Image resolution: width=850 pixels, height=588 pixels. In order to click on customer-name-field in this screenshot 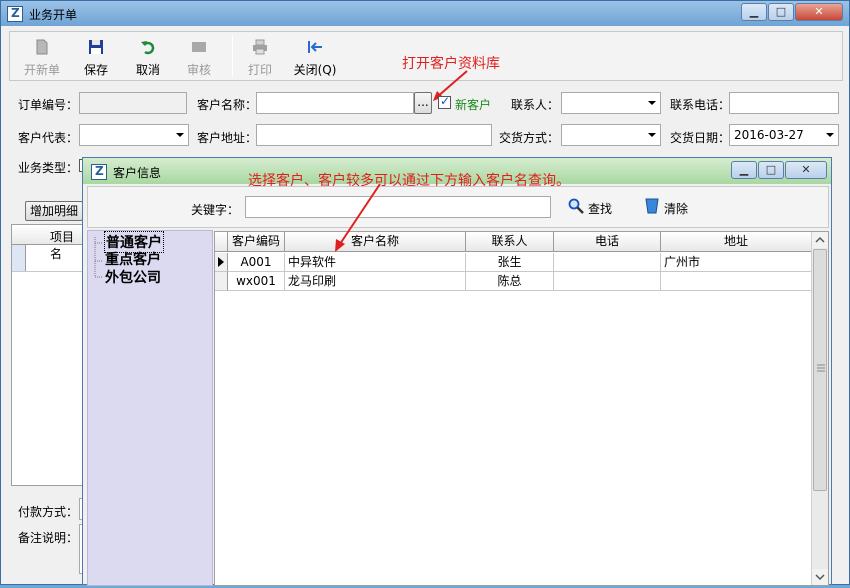, I will do `click(335, 103)`.